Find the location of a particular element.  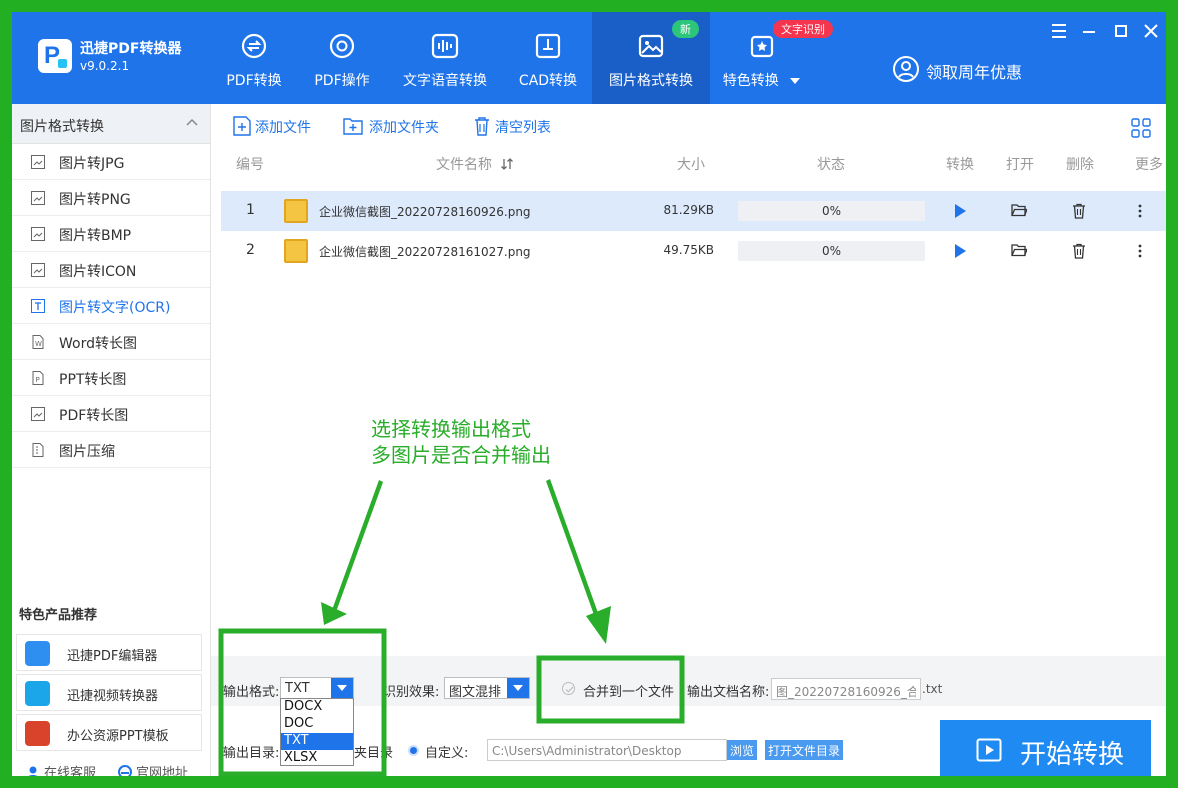

headset-icon is located at coordinates (33, 771).